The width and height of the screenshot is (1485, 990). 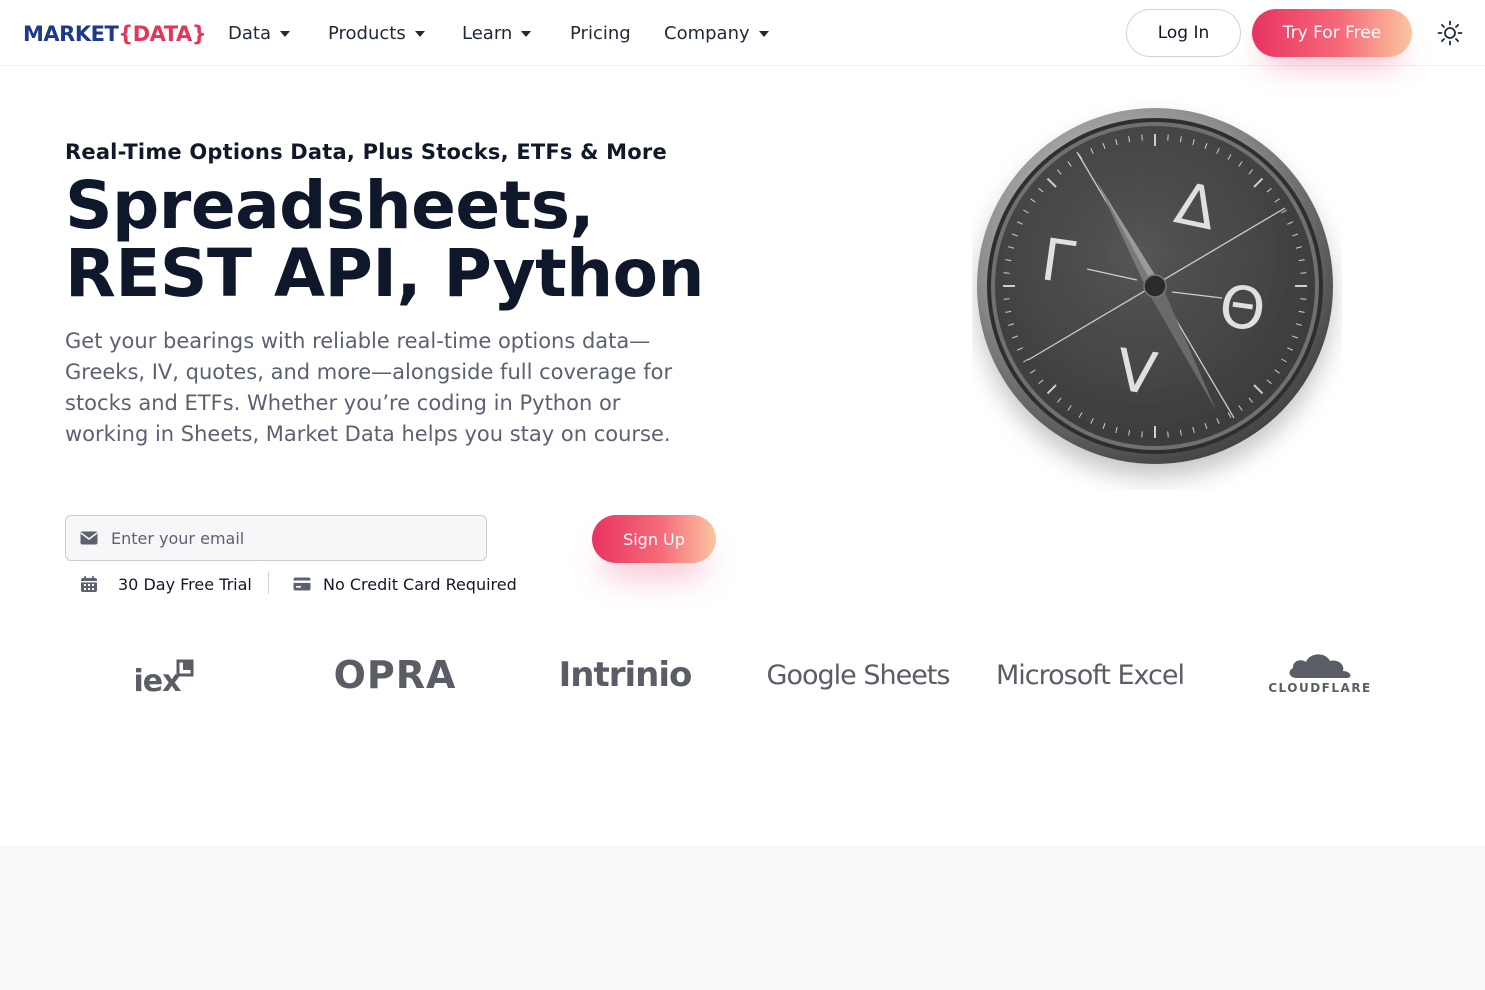 I want to click on theme-toggle-button, so click(x=1450, y=33).